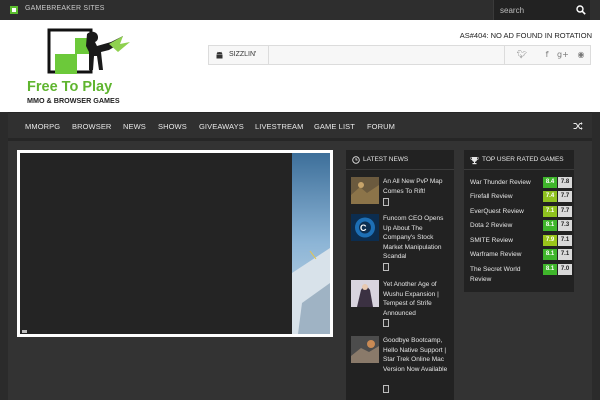 This screenshot has height=400, width=600. What do you see at coordinates (356, 160) in the screenshot?
I see `clock-icon` at bounding box center [356, 160].